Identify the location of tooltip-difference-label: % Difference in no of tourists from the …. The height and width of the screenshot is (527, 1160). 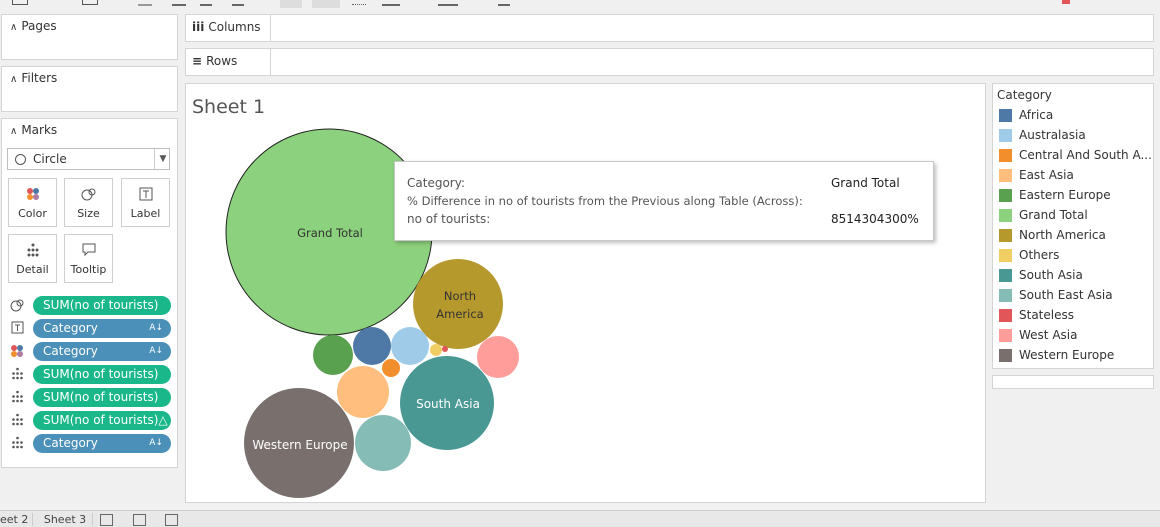
(605, 201).